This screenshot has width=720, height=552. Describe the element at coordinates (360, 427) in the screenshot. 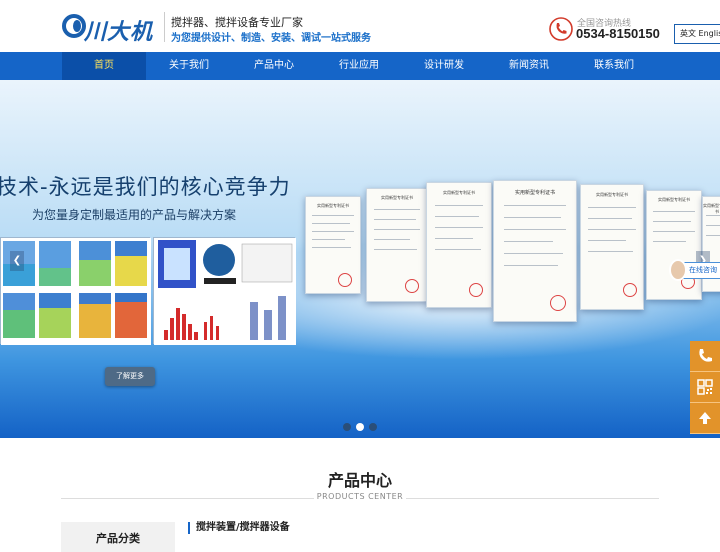

I see `slide-dot-active` at that location.